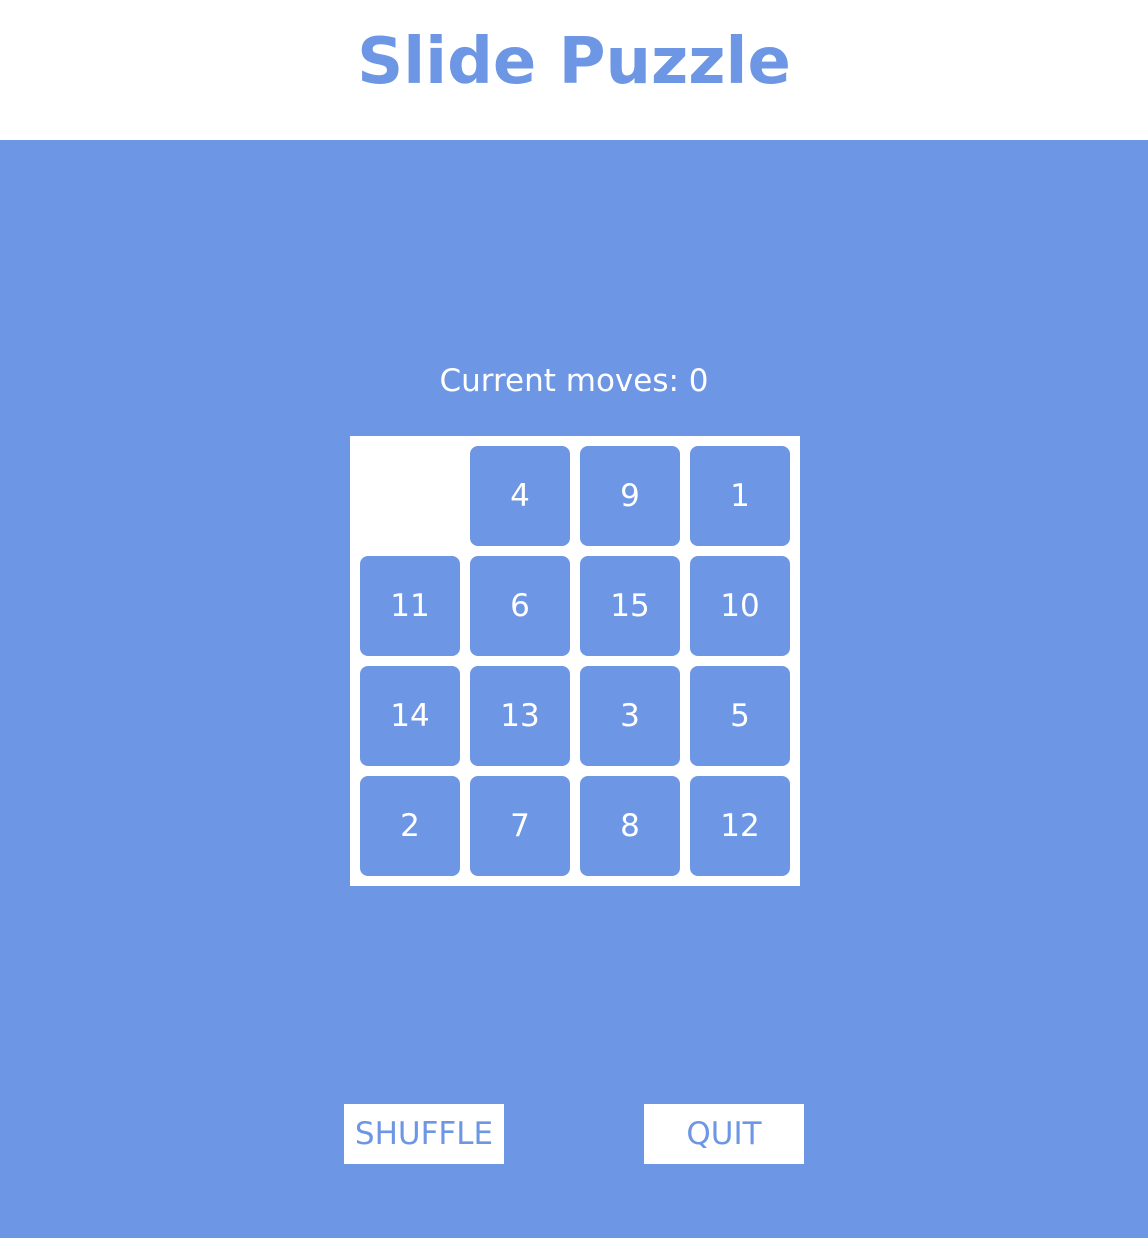 The image size is (1148, 1238). Describe the element at coordinates (724, 1134) in the screenshot. I see `quit-button: QUIT` at that location.